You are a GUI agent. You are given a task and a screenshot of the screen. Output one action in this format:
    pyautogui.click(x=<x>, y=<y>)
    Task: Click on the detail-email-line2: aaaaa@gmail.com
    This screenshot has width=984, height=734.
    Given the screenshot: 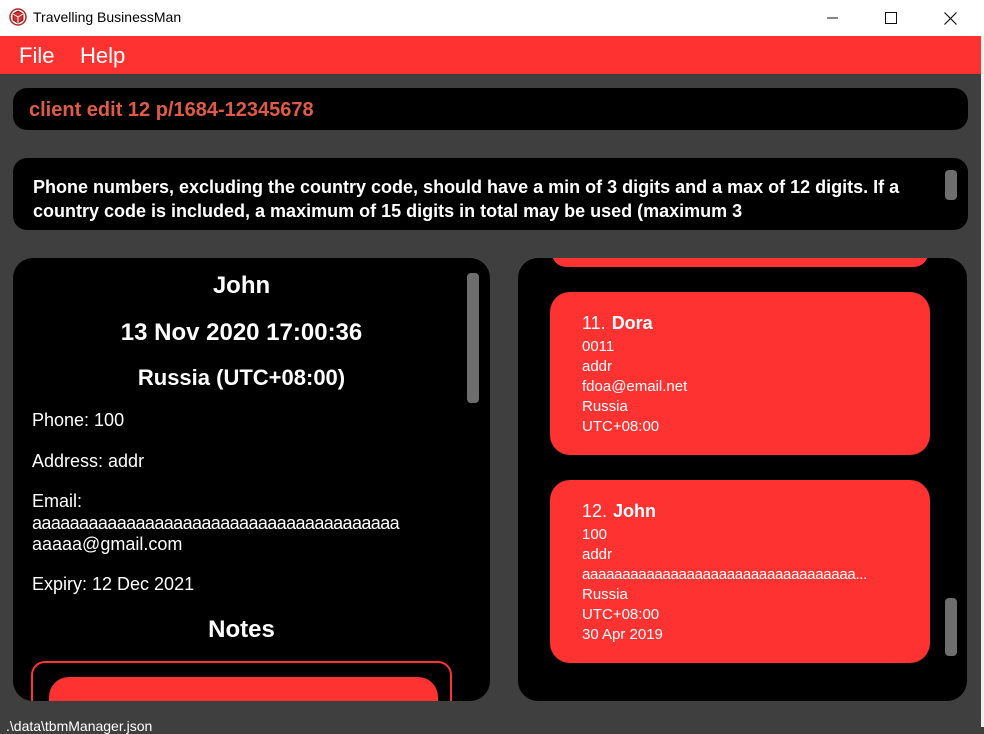 What is the action you would take?
    pyautogui.click(x=107, y=544)
    